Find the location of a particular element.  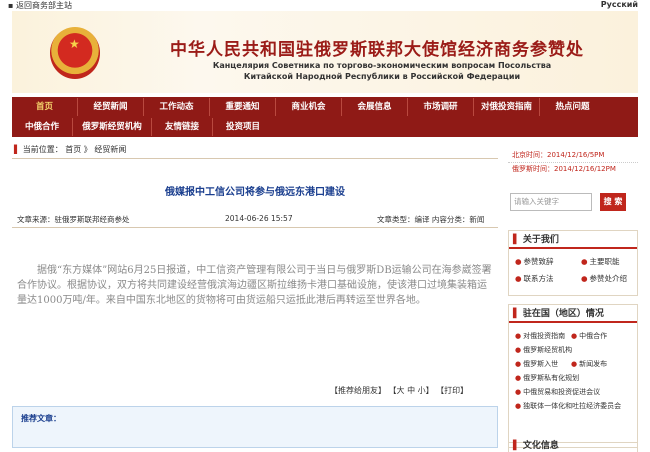

nav-item: 对俄投资指南 is located at coordinates (506, 107).